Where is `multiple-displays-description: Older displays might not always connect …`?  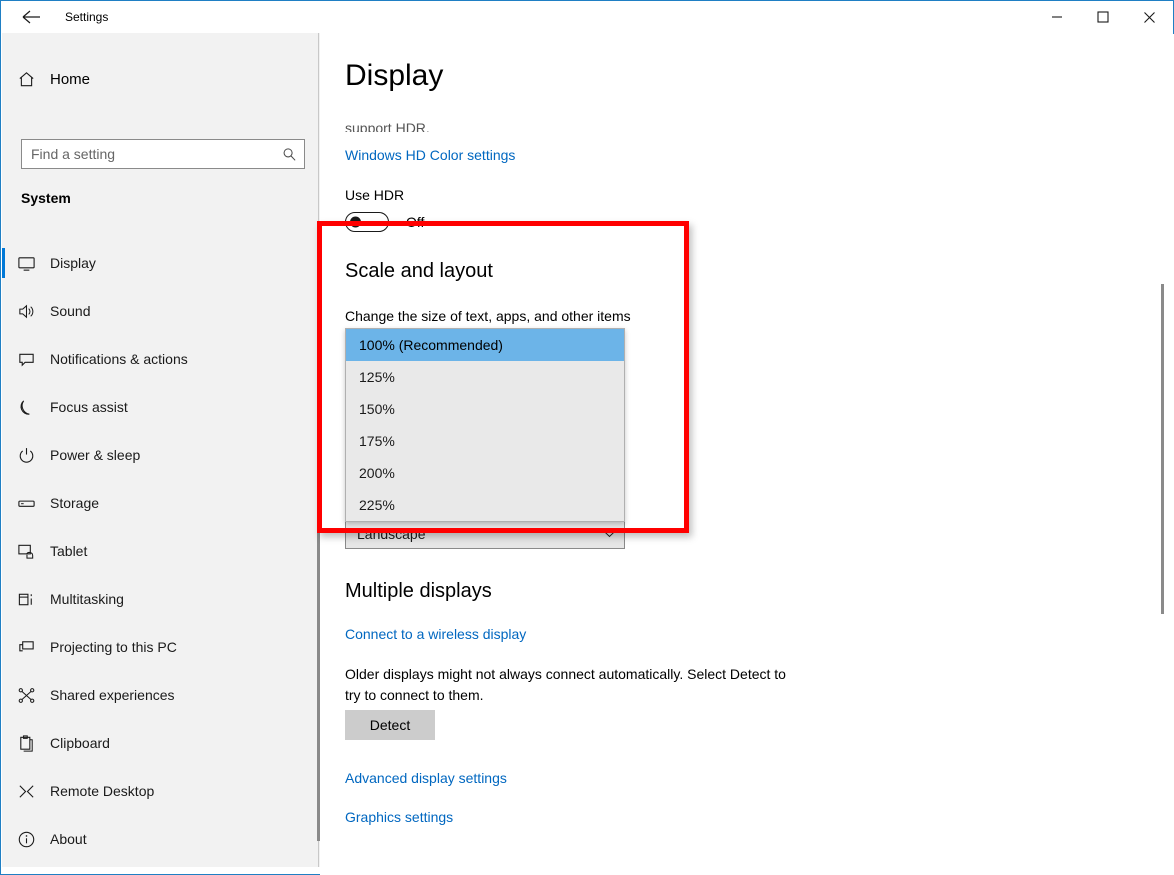 multiple-displays-description: Older displays might not always connect … is located at coordinates (565, 684).